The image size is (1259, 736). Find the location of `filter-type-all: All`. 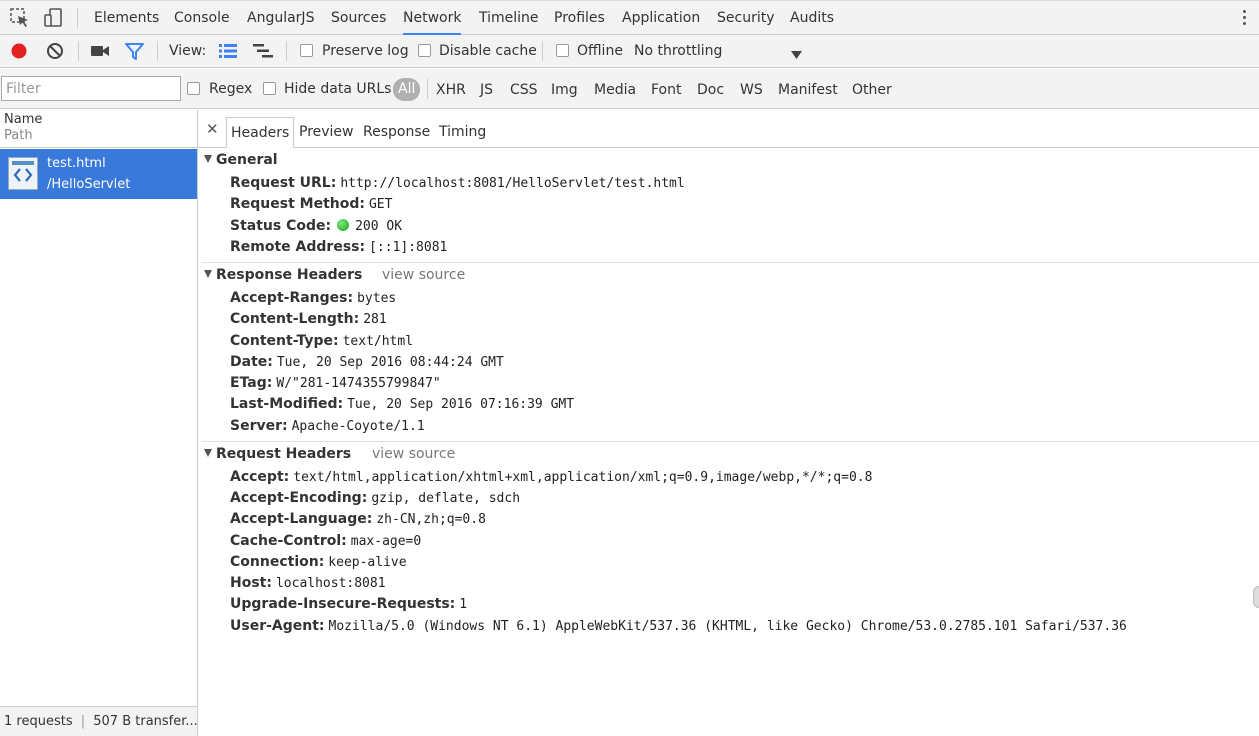

filter-type-all: All is located at coordinates (407, 89).